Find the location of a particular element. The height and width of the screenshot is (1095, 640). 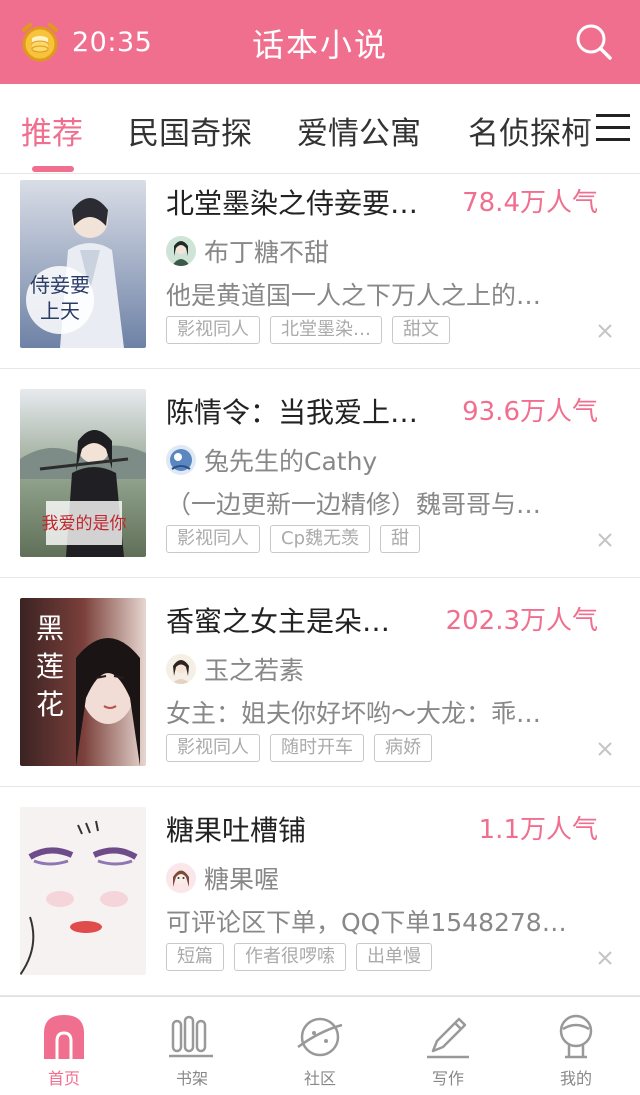

bookshelf-icon is located at coordinates (192, 1036).